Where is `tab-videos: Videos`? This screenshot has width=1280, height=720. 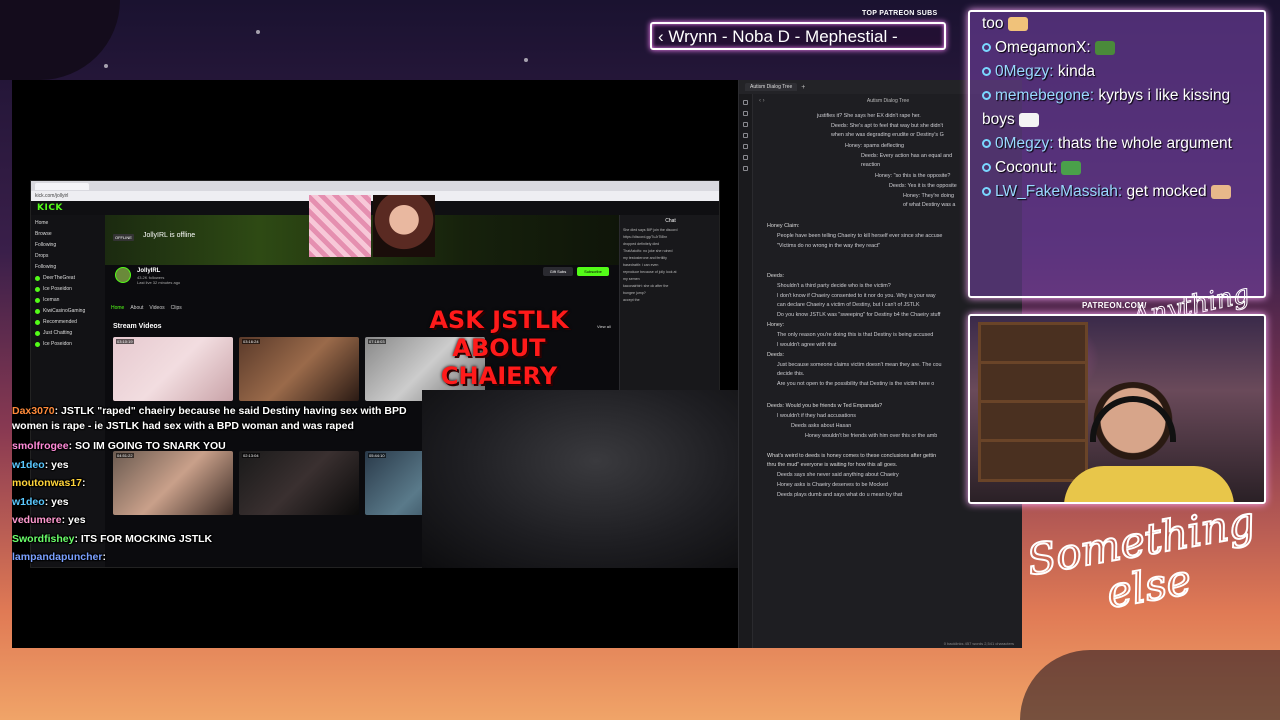
tab-videos: Videos is located at coordinates (156, 308).